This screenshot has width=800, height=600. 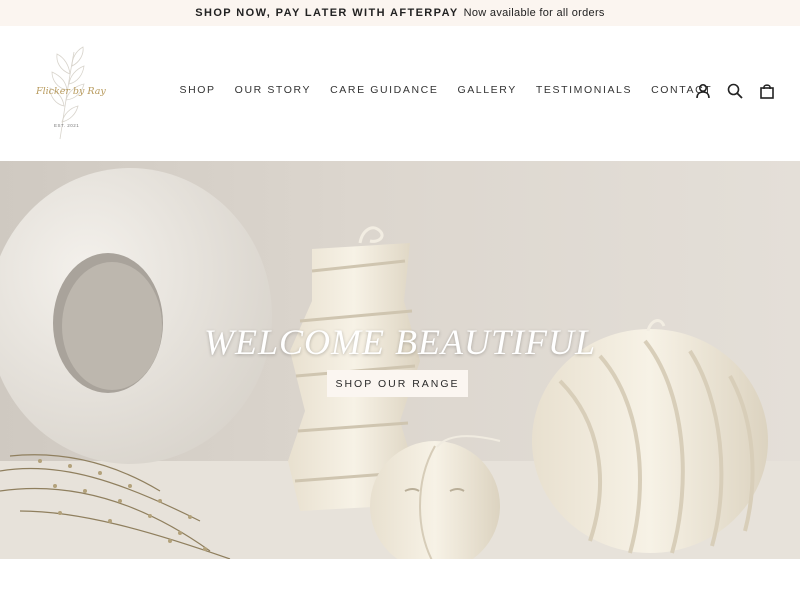 What do you see at coordinates (272, 92) in the screenshot?
I see `nav-our-story: OUR STORY` at bounding box center [272, 92].